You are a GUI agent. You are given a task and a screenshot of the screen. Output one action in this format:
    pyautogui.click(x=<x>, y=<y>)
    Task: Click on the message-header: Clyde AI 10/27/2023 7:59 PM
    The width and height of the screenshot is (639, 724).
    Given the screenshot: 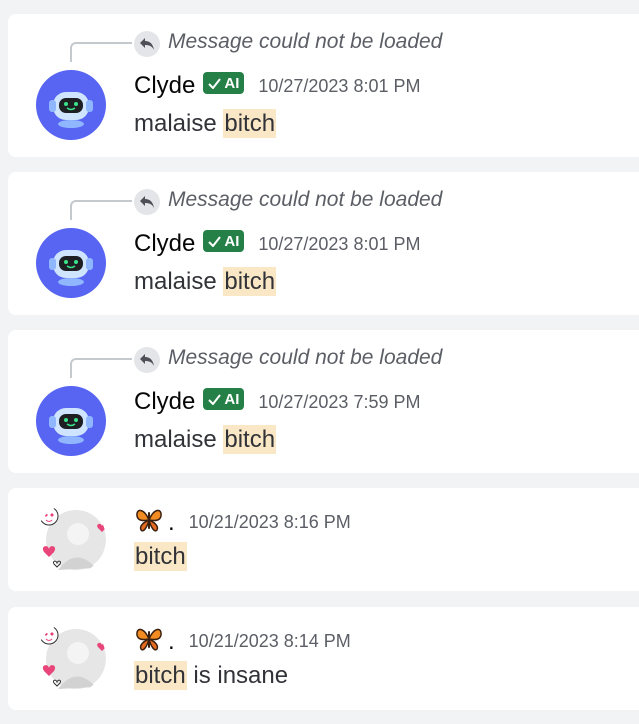 What is the action you would take?
    pyautogui.click(x=277, y=402)
    